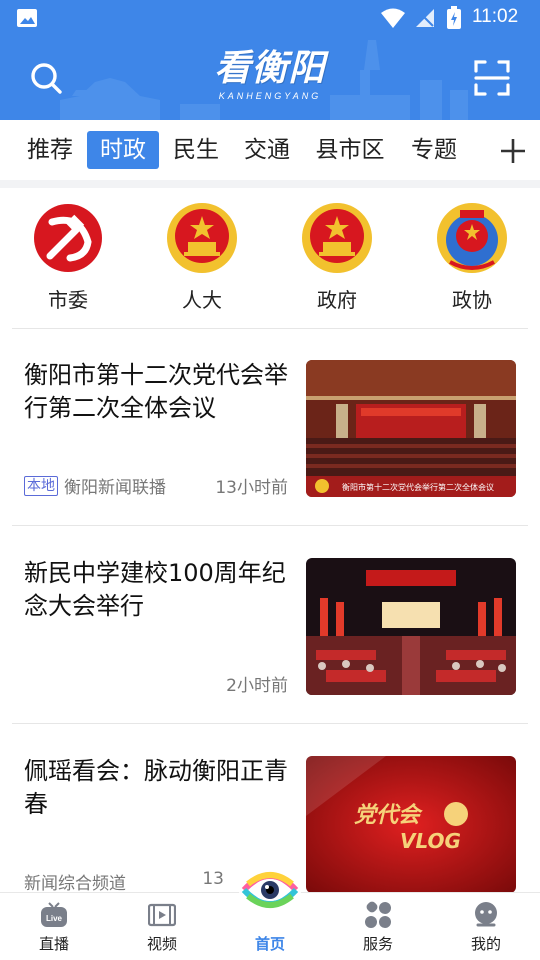  Describe the element at coordinates (68, 238) in the screenshot. I see `party-emblem-icon` at that location.